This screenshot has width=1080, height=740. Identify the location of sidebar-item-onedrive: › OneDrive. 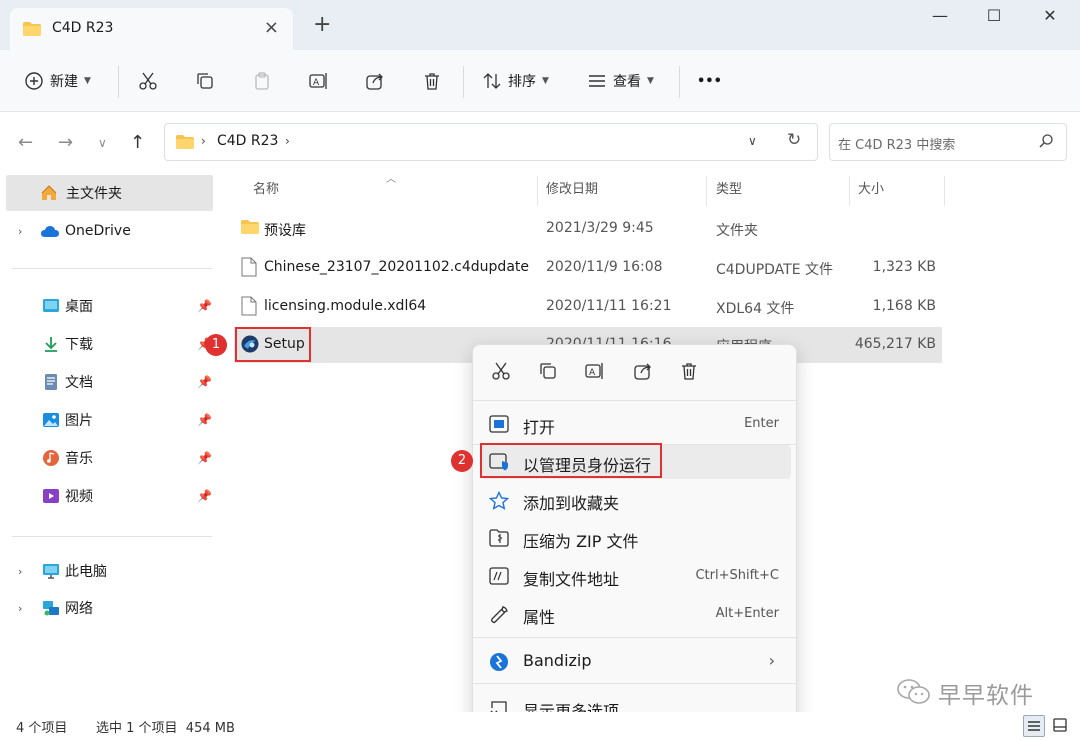
(107, 231).